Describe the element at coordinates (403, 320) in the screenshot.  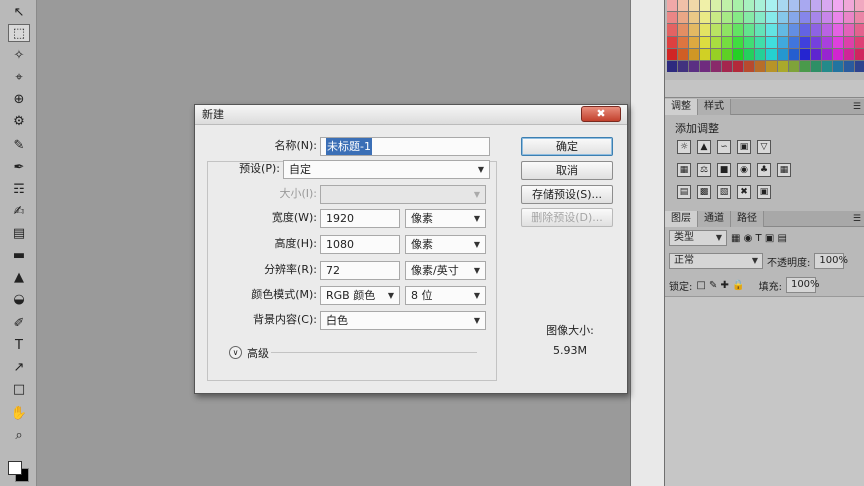
I see `background-select: 白色 ▼` at that location.